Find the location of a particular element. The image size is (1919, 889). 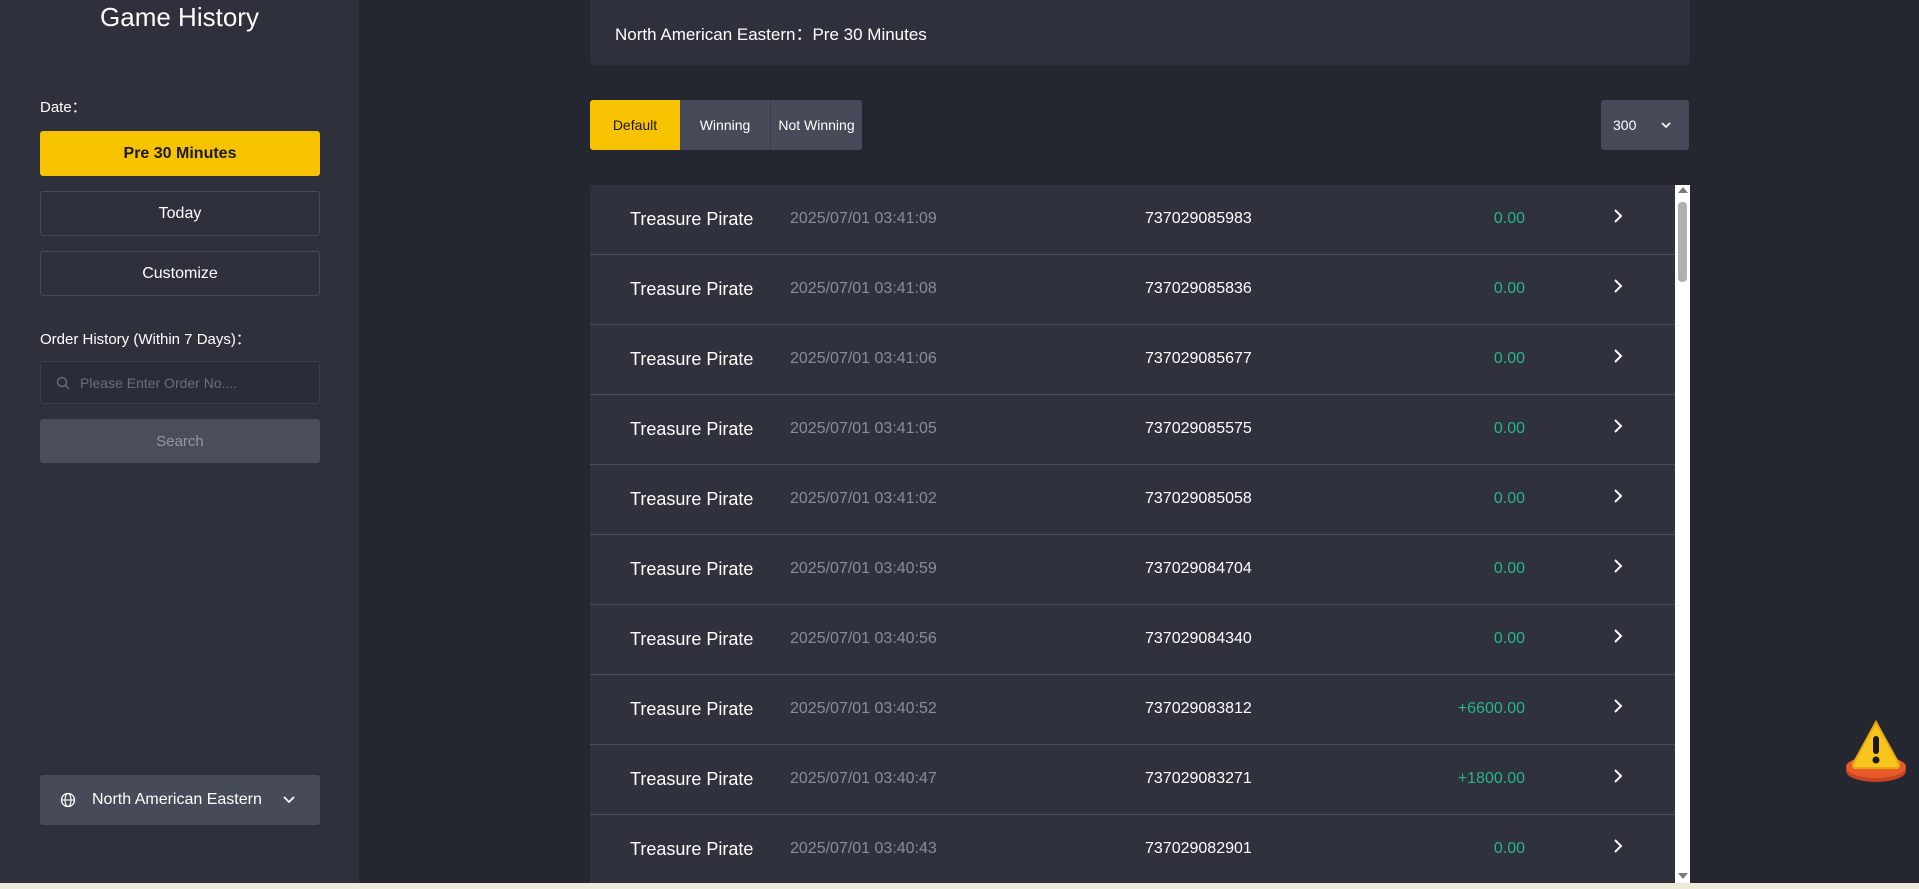

order-number: 737029085575 is located at coordinates (1198, 428).